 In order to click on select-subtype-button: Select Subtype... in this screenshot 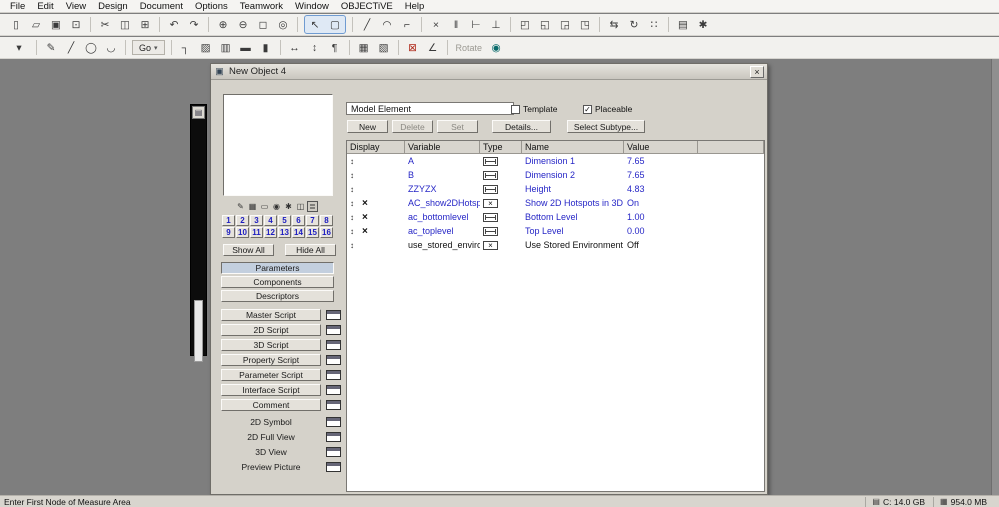, I will do `click(606, 126)`.